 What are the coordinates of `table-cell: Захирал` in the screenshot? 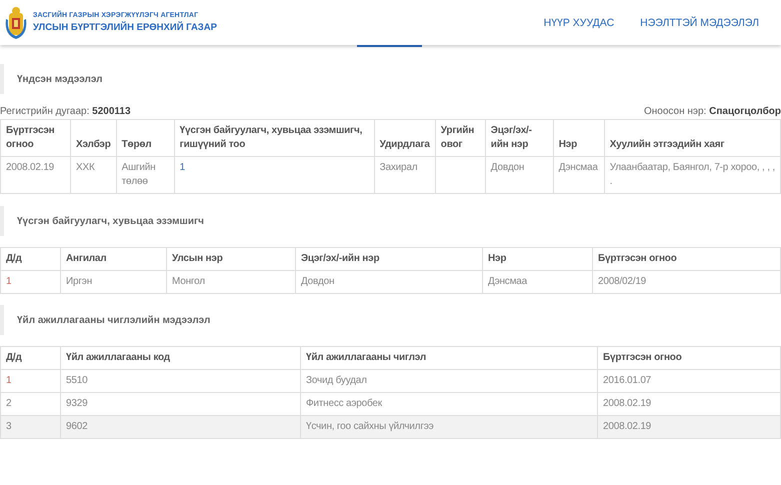 It's located at (405, 175).